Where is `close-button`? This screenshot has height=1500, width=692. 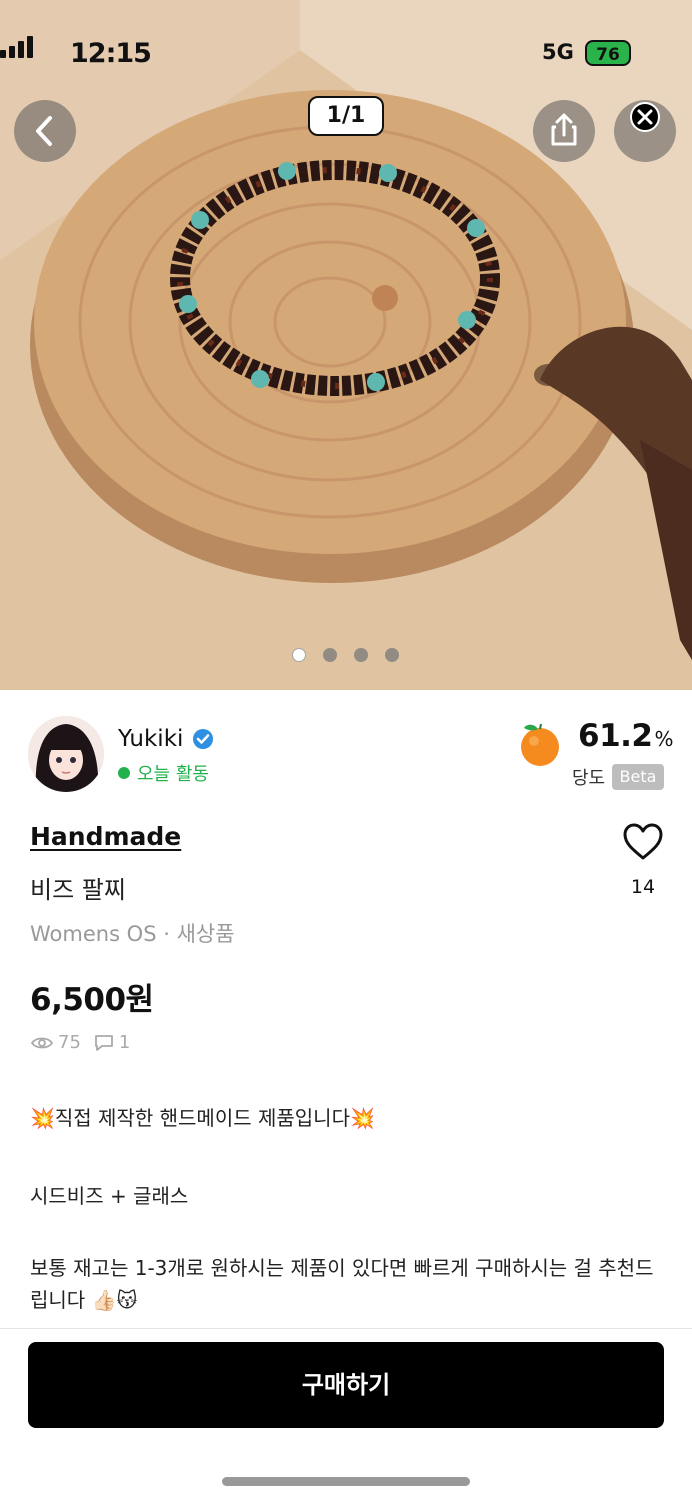
close-button is located at coordinates (645, 131).